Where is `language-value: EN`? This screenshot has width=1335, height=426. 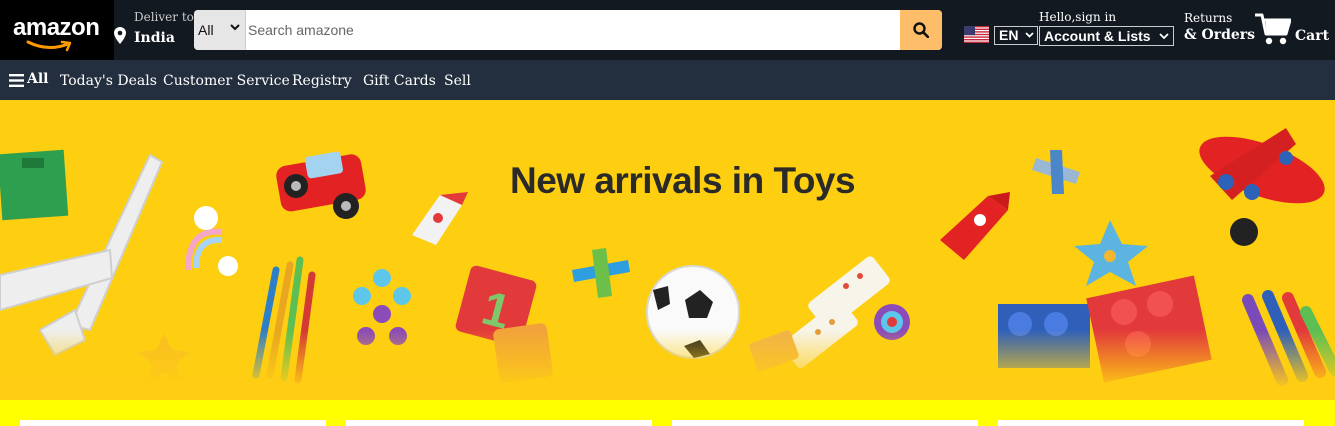
language-value: EN is located at coordinates (1009, 35).